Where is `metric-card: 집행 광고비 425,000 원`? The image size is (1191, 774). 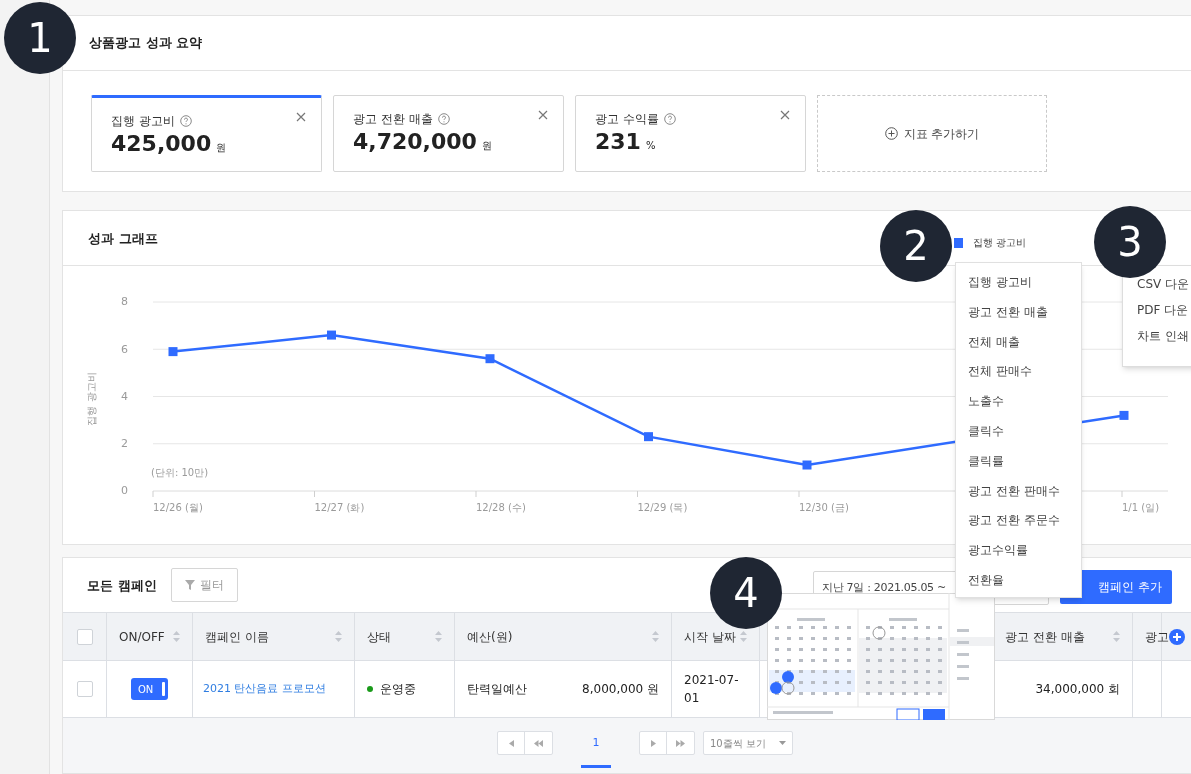
metric-card: 집행 광고비 425,000 원 is located at coordinates (206, 133).